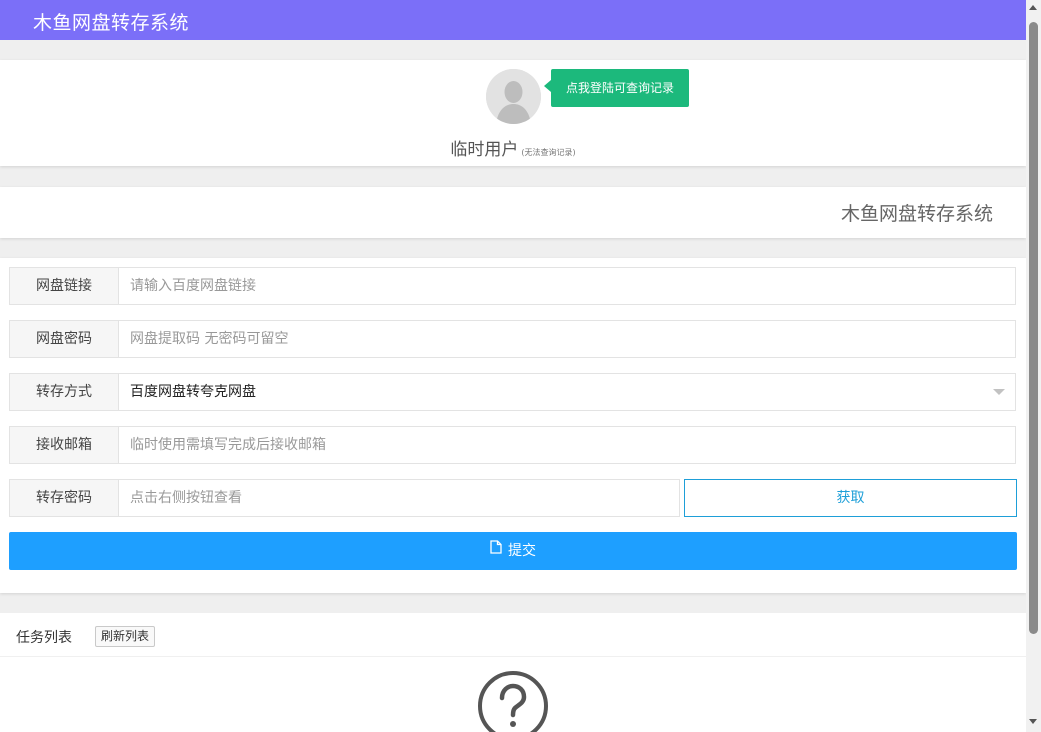 The width and height of the screenshot is (1041, 732). I want to click on get-code-button: 获取, so click(850, 498).